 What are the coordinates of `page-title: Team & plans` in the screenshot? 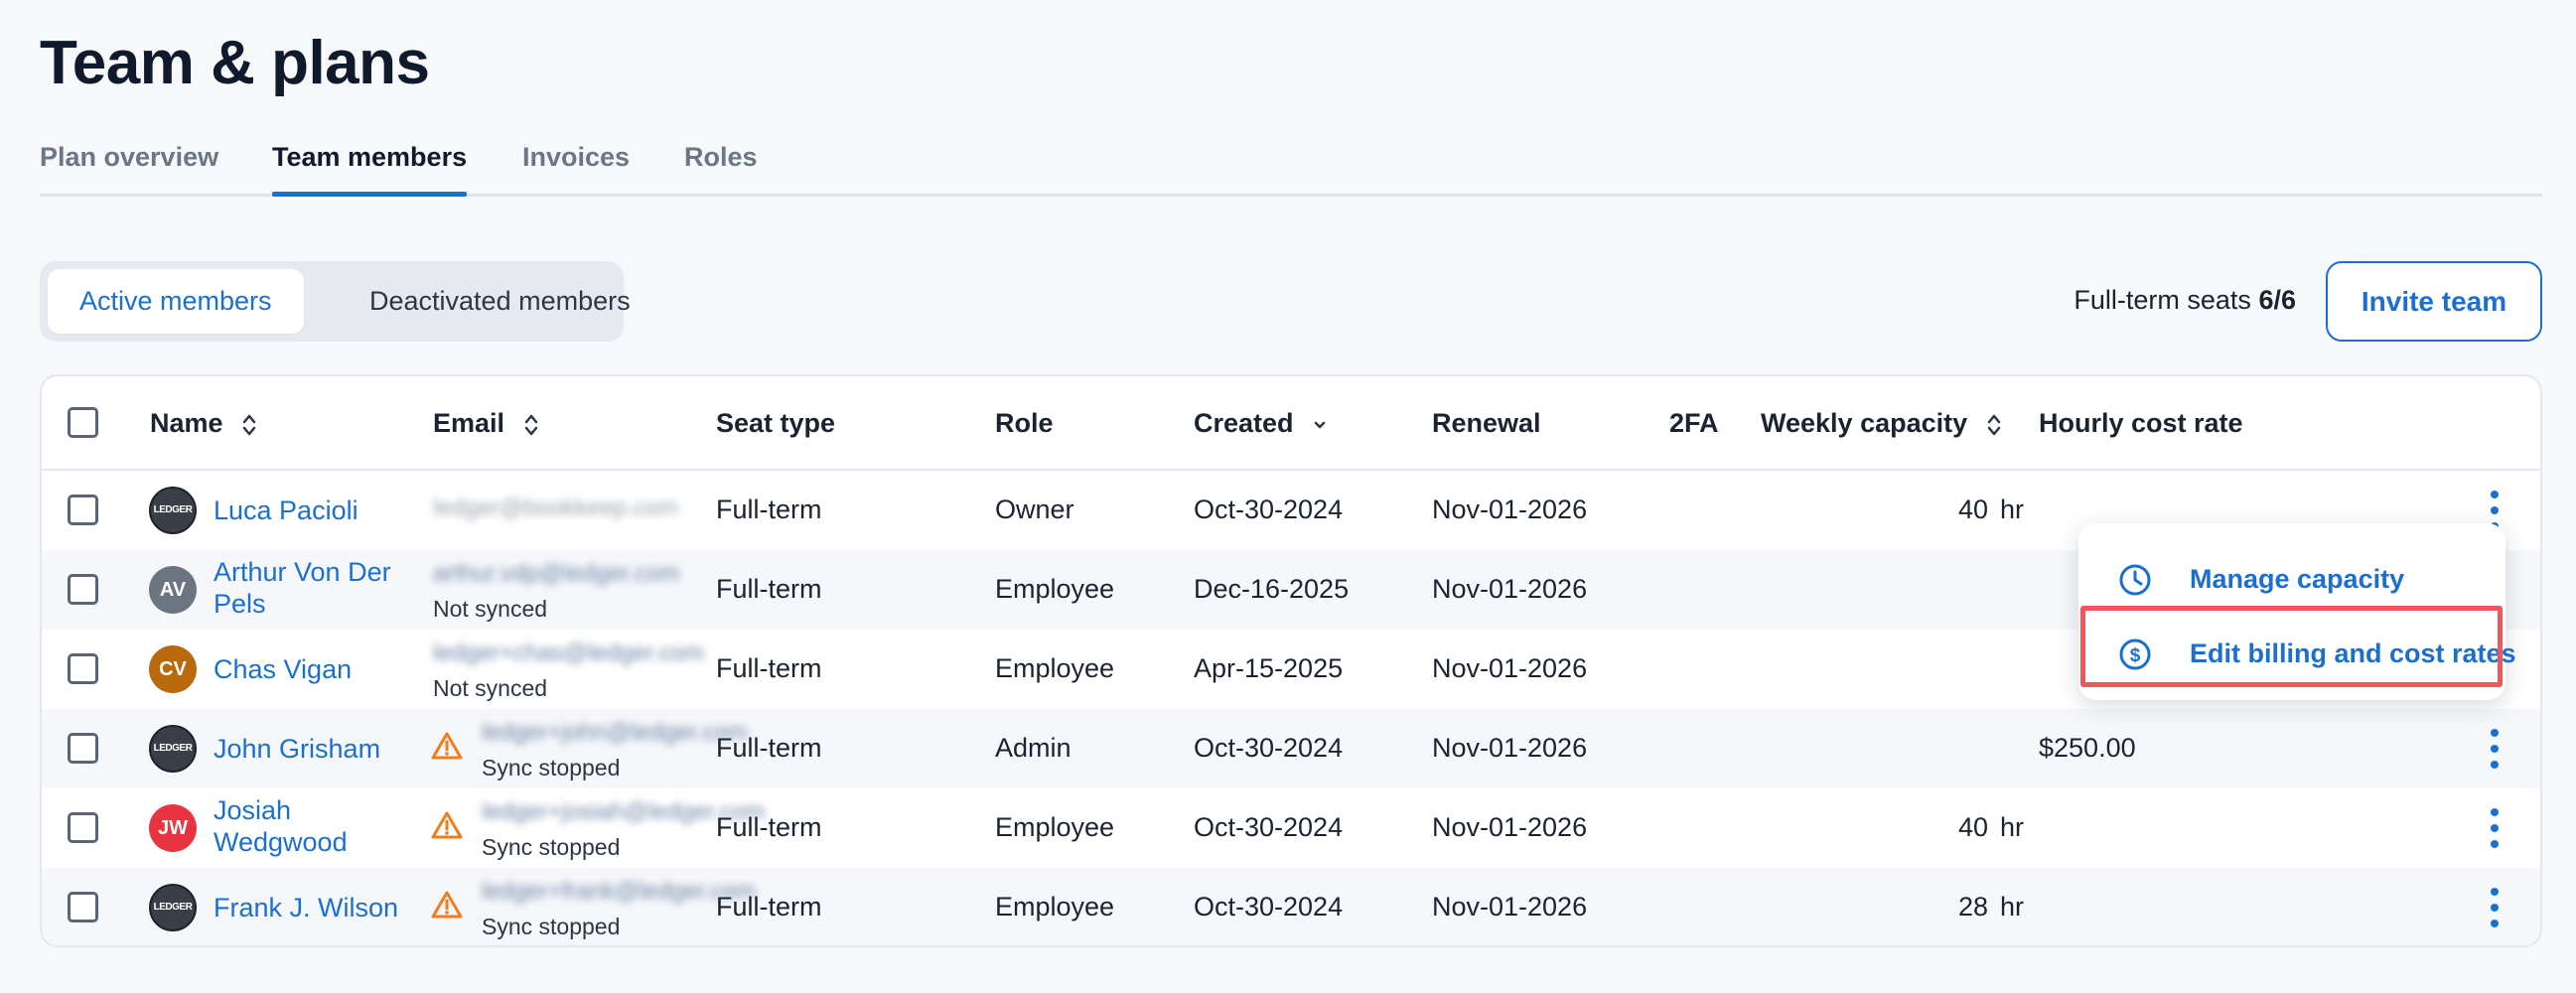 It's located at (235, 63).